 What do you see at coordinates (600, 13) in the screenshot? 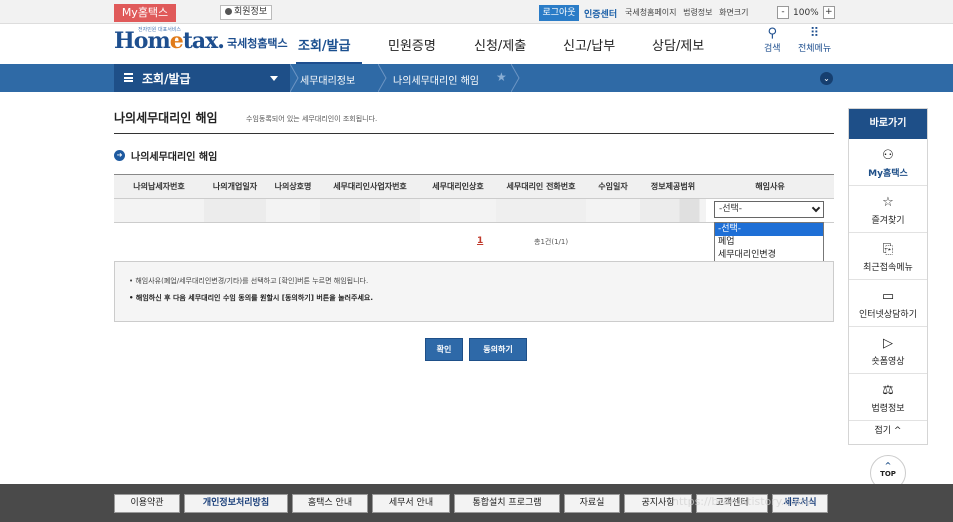
I see `cert-center-link: 인증센터` at bounding box center [600, 13].